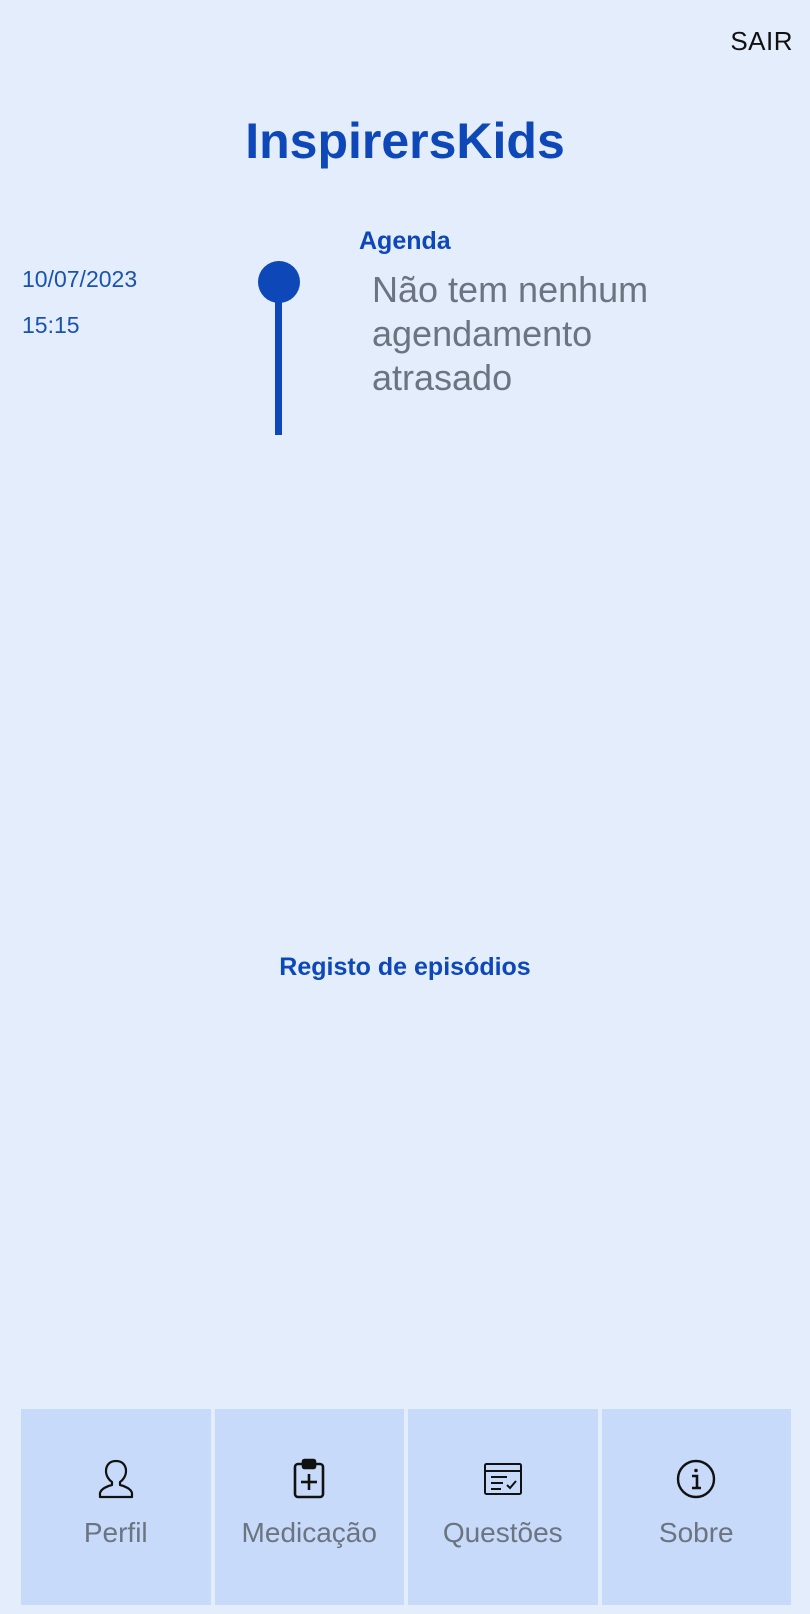 This screenshot has width=810, height=1614. I want to click on info-icon, so click(696, 1479).